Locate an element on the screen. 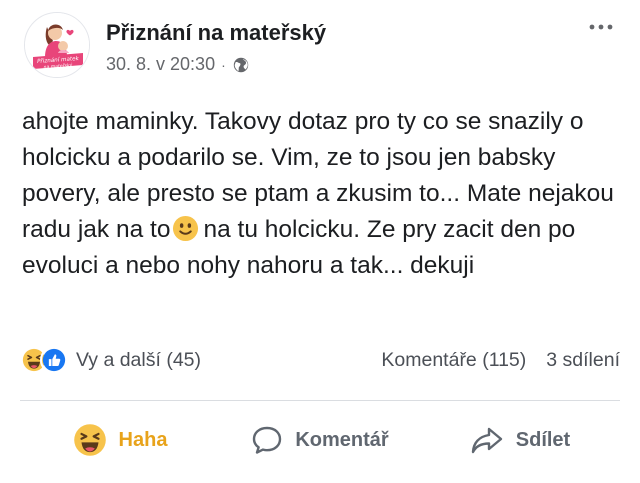 The width and height of the screenshot is (640, 483). haha-reaction-button: Haha is located at coordinates (120, 440).